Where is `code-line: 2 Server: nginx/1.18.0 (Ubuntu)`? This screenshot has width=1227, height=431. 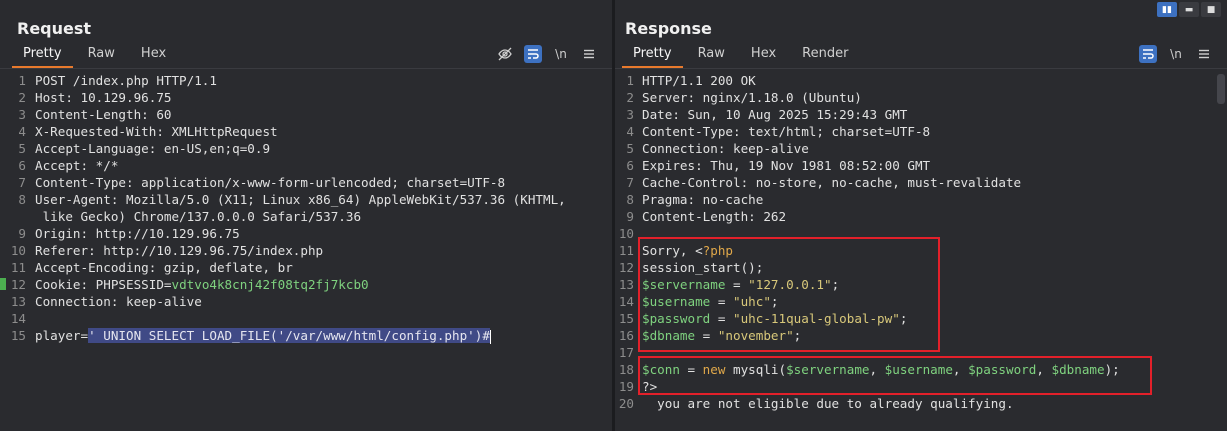 code-line: 2 Server: nginx/1.18.0 (Ubuntu) is located at coordinates (921, 97).